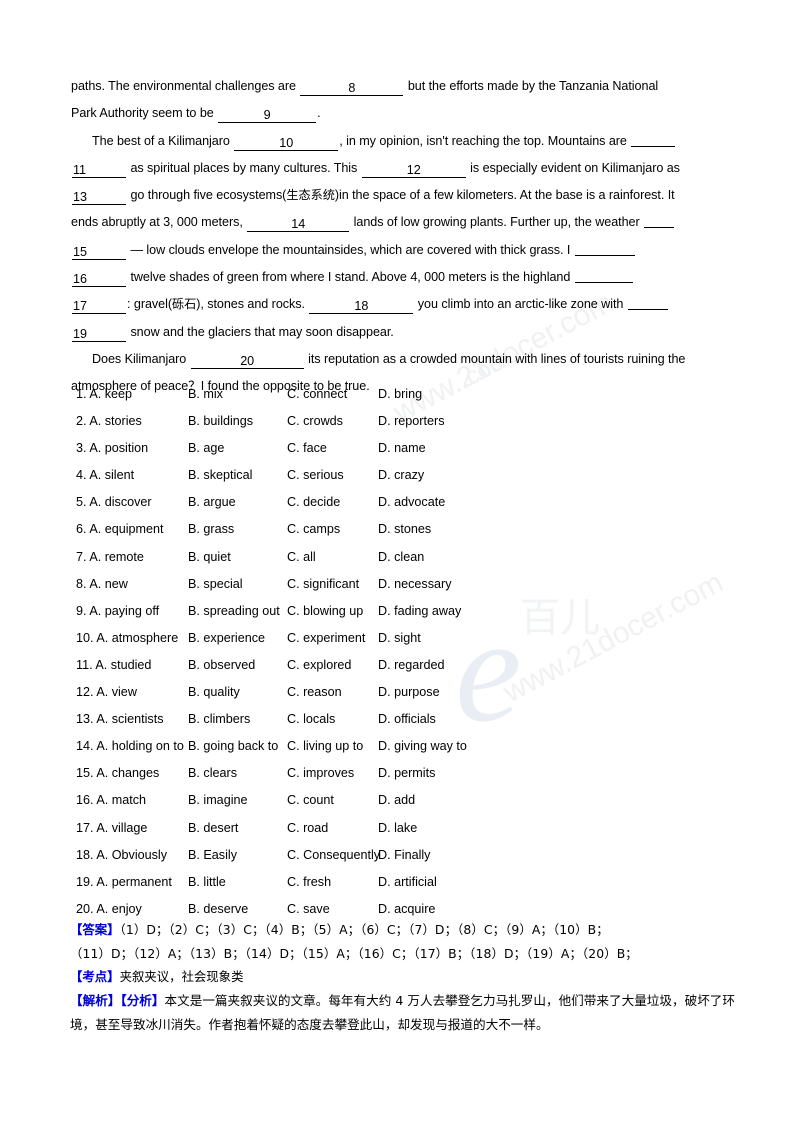 Image resolution: width=794 pixels, height=1123 pixels. What do you see at coordinates (226, 638) in the screenshot?
I see `option-choice-b: B. experience` at bounding box center [226, 638].